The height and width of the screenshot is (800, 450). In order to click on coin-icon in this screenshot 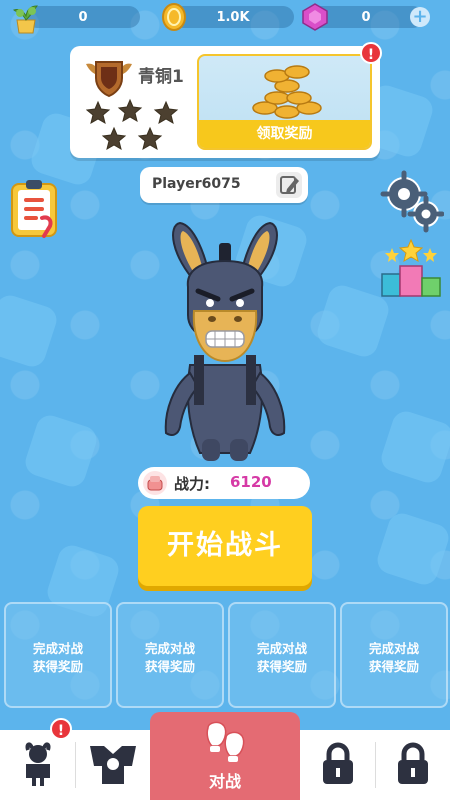, I will do `click(174, 19)`.